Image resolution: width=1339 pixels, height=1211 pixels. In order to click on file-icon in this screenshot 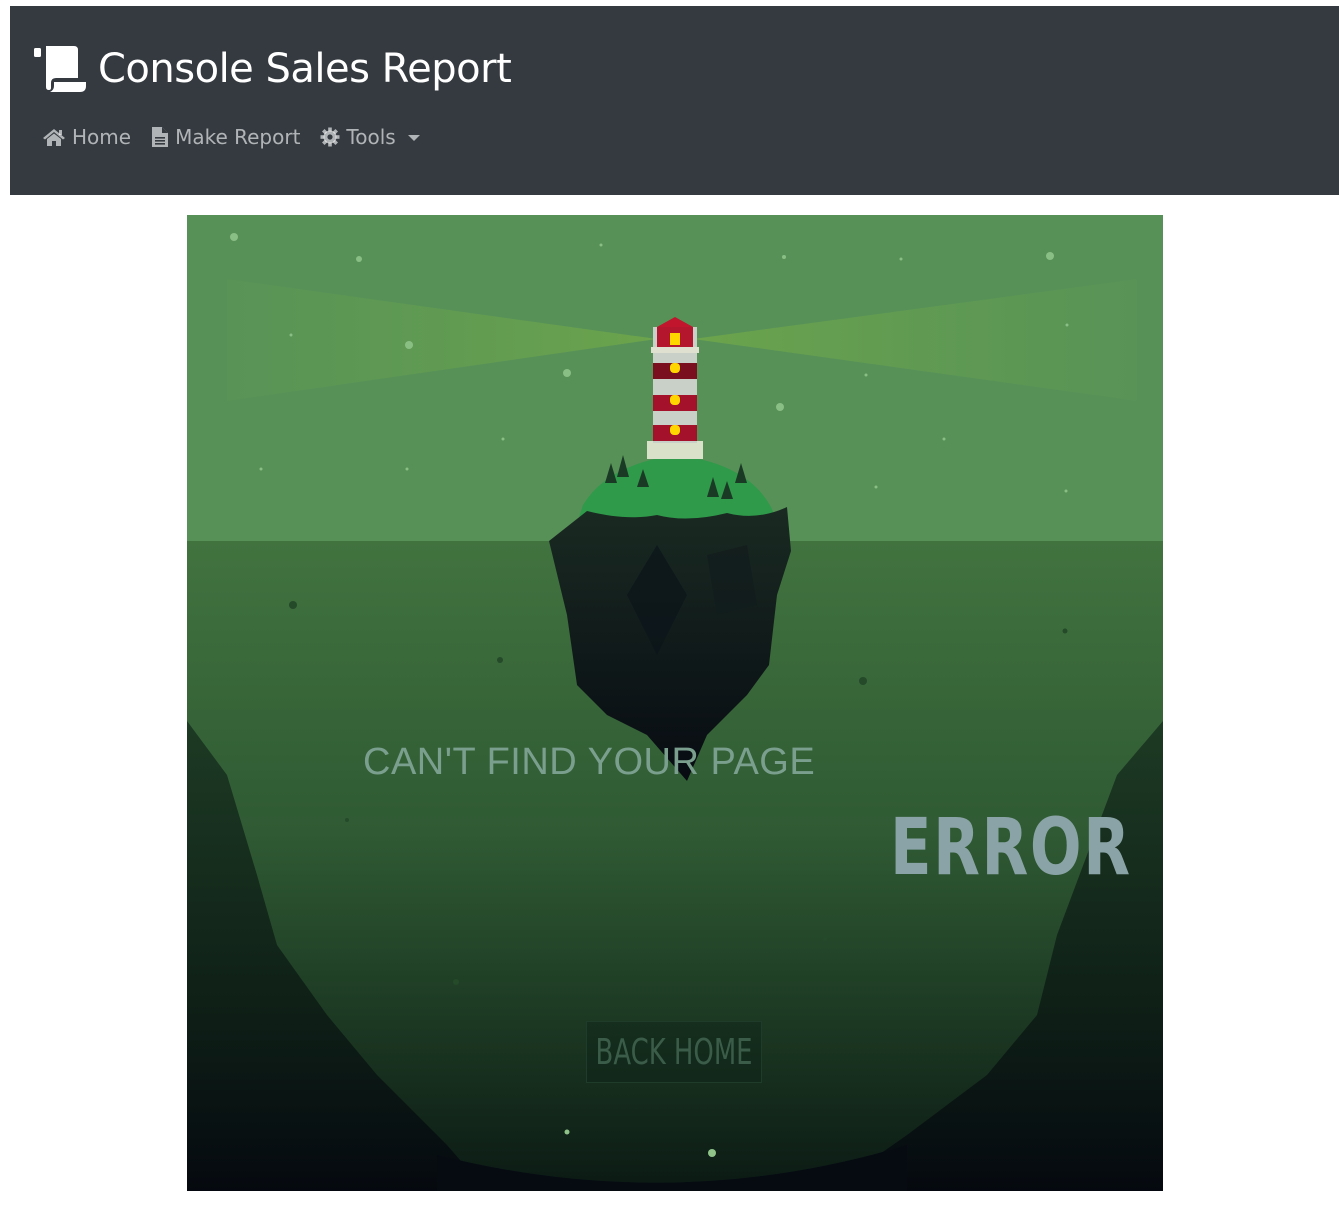, I will do `click(160, 137)`.